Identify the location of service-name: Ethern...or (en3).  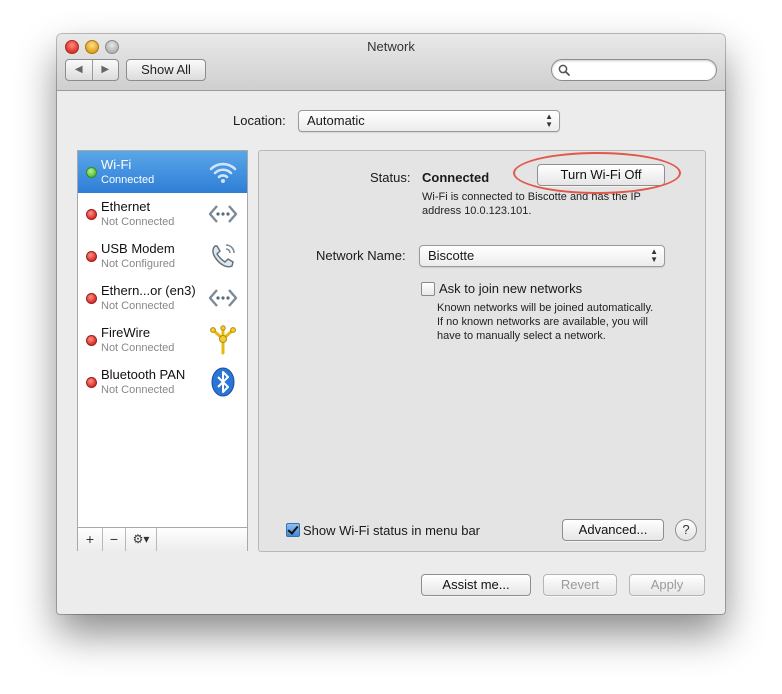
(148, 290).